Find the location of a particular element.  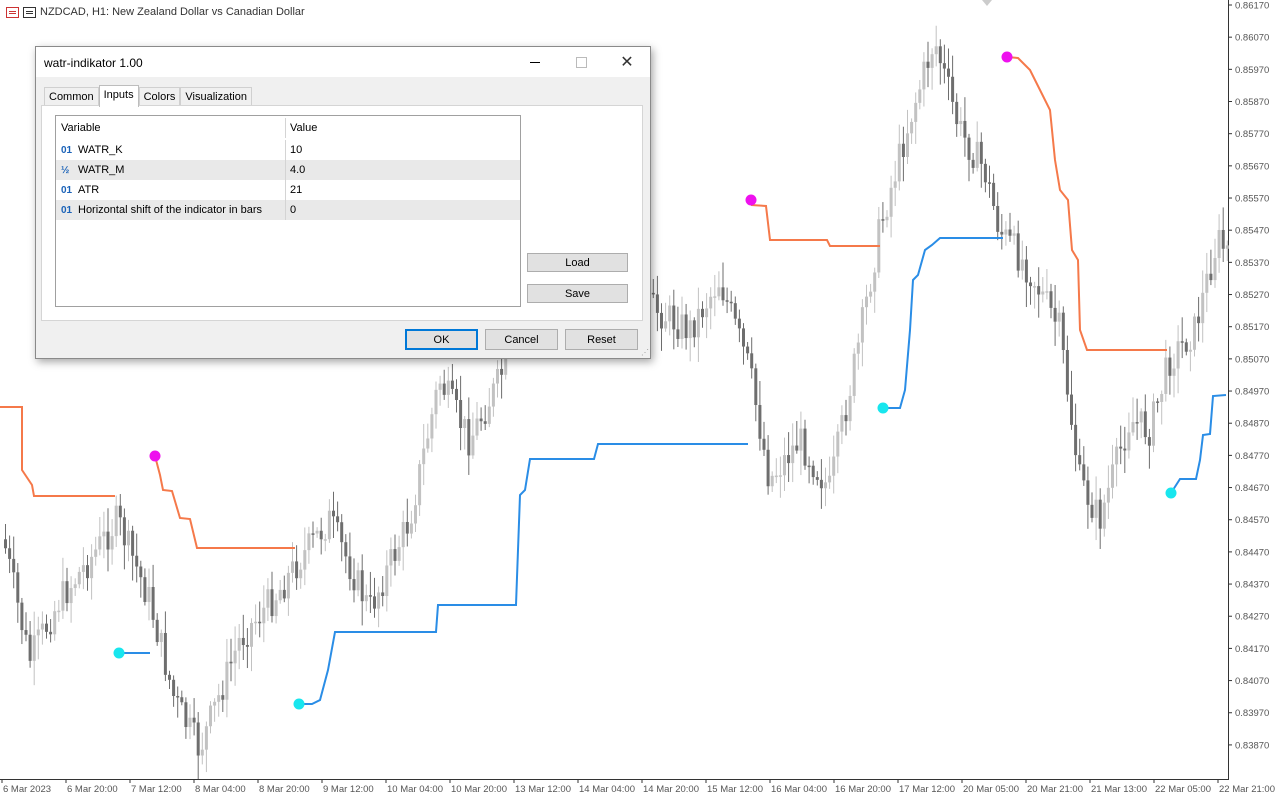

tab-common: Common is located at coordinates (71, 97).